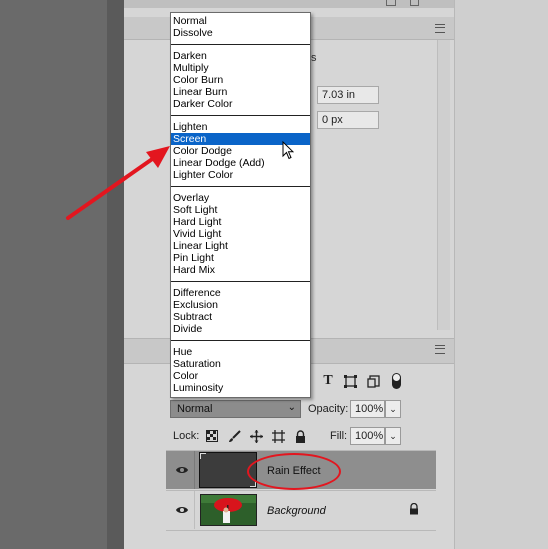 Image resolution: width=548 pixels, height=549 pixels. Describe the element at coordinates (240, 222) in the screenshot. I see `blend-mode-option-hard-light: Hard Light` at that location.